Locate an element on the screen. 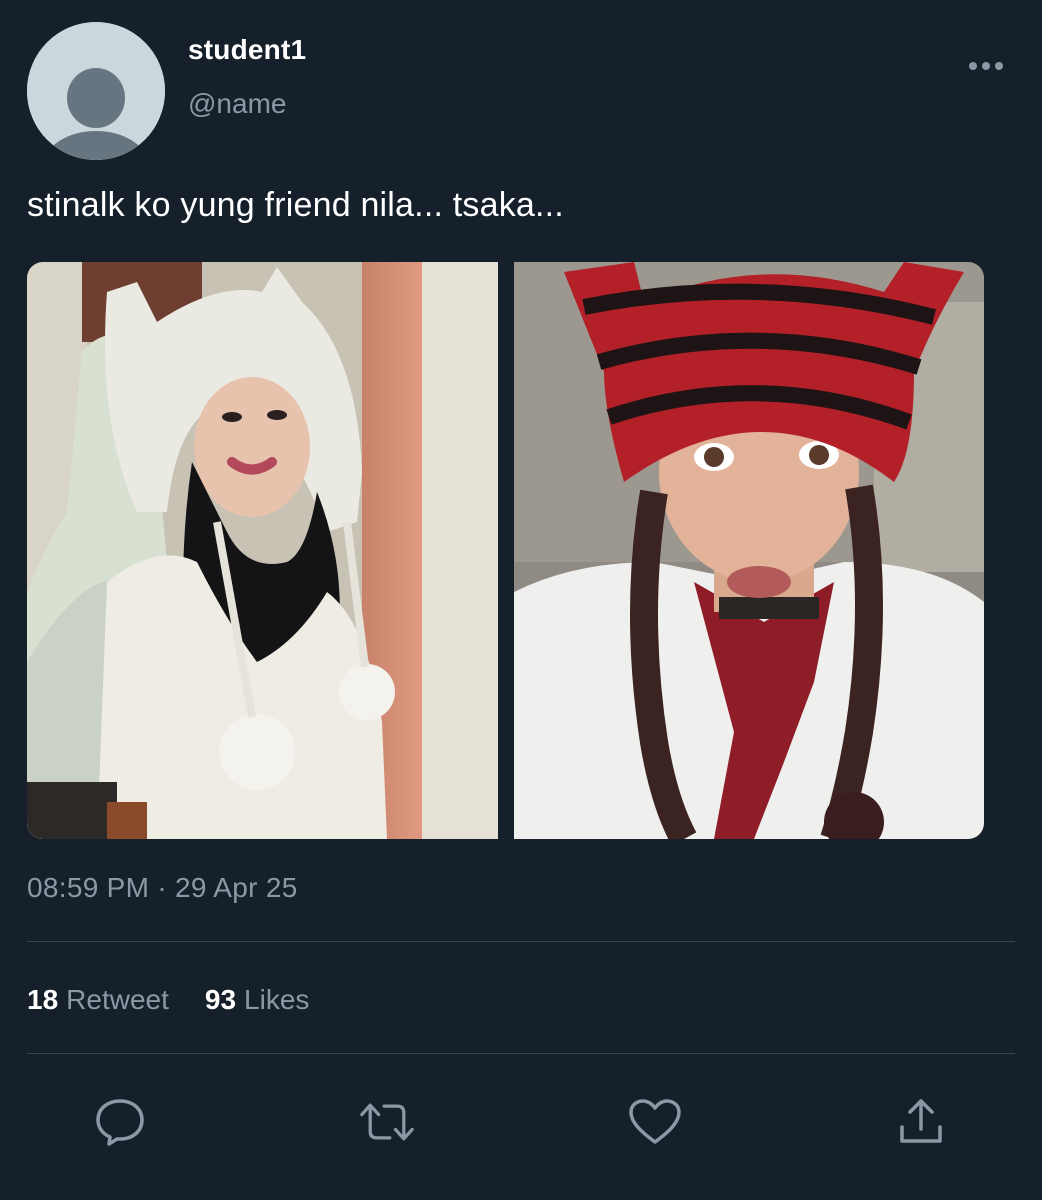  like-label: Likes is located at coordinates (277, 999).